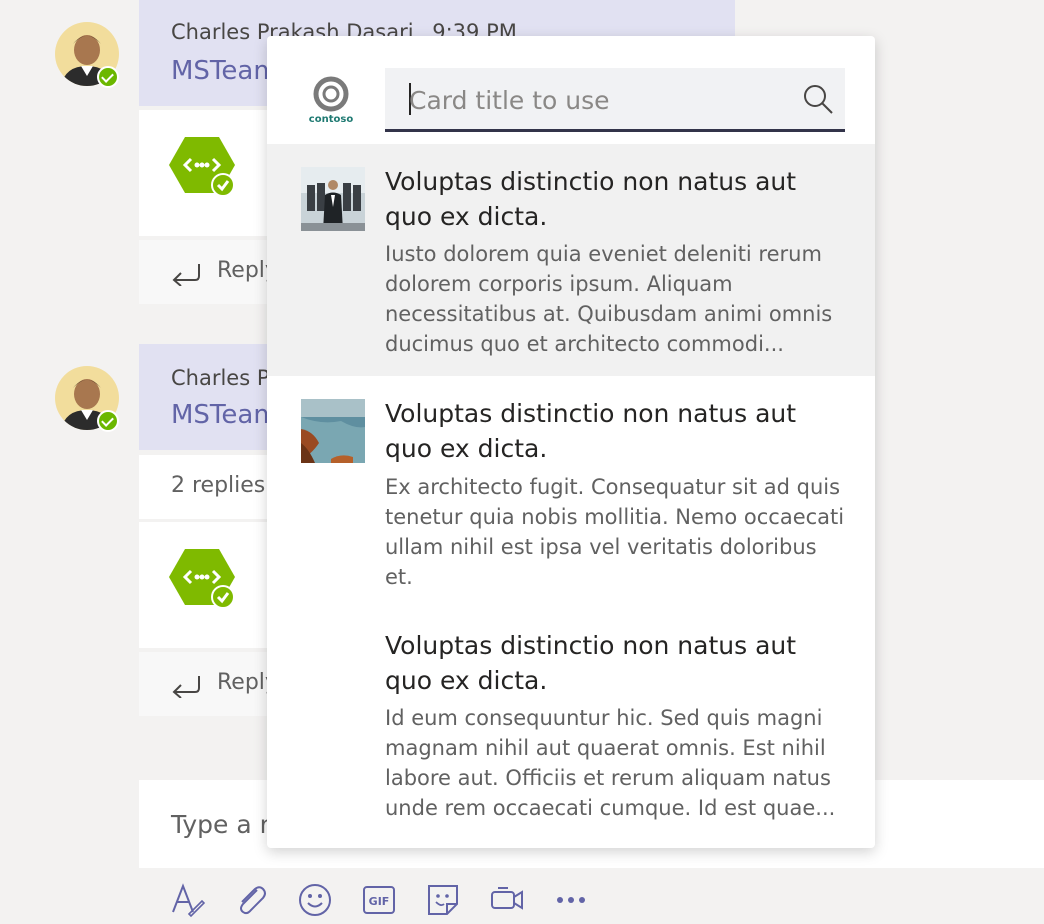 The height and width of the screenshot is (924, 1044). What do you see at coordinates (218, 485) in the screenshot?
I see `replies-count: 2 replies` at bounding box center [218, 485].